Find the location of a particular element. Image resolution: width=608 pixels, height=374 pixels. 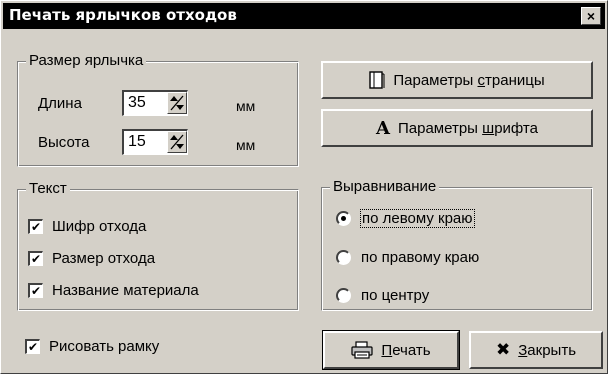

window-title: Печать ярлычков отходов is located at coordinates (123, 15).